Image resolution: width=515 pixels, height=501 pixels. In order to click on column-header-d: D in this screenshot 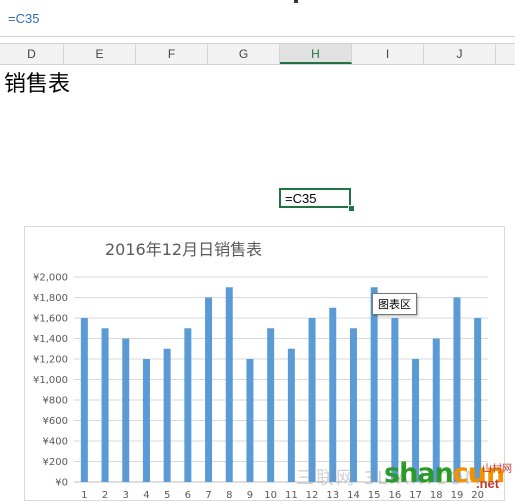, I will do `click(32, 54)`.